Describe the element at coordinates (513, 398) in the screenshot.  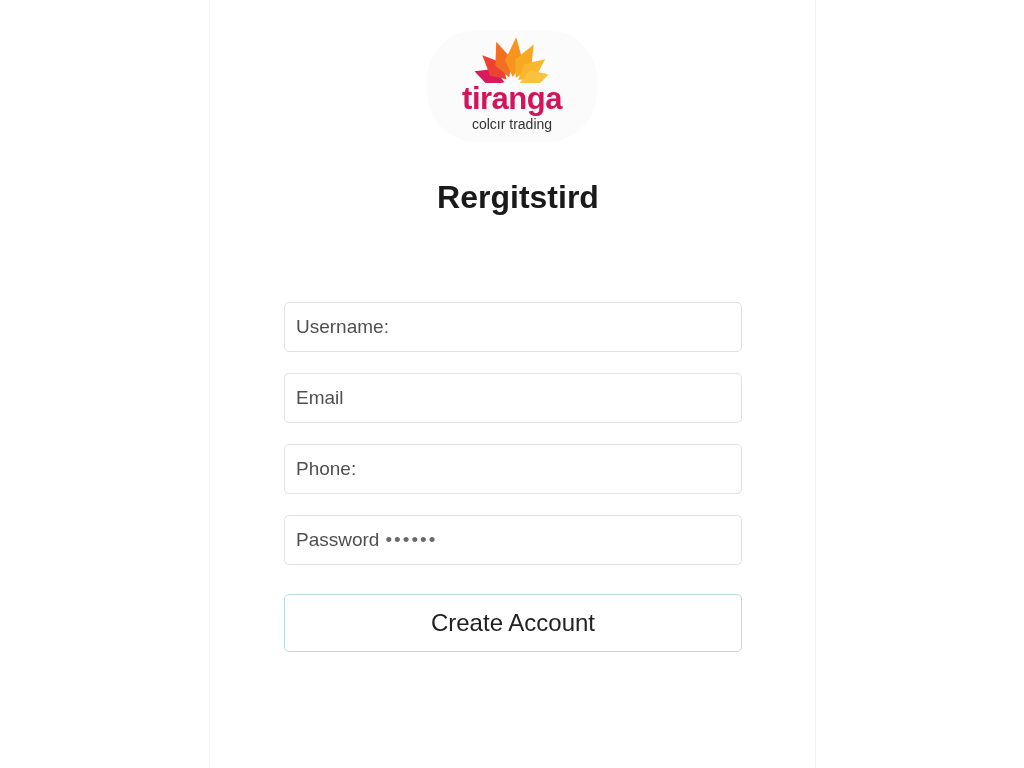
I see `input-field: Email` at that location.